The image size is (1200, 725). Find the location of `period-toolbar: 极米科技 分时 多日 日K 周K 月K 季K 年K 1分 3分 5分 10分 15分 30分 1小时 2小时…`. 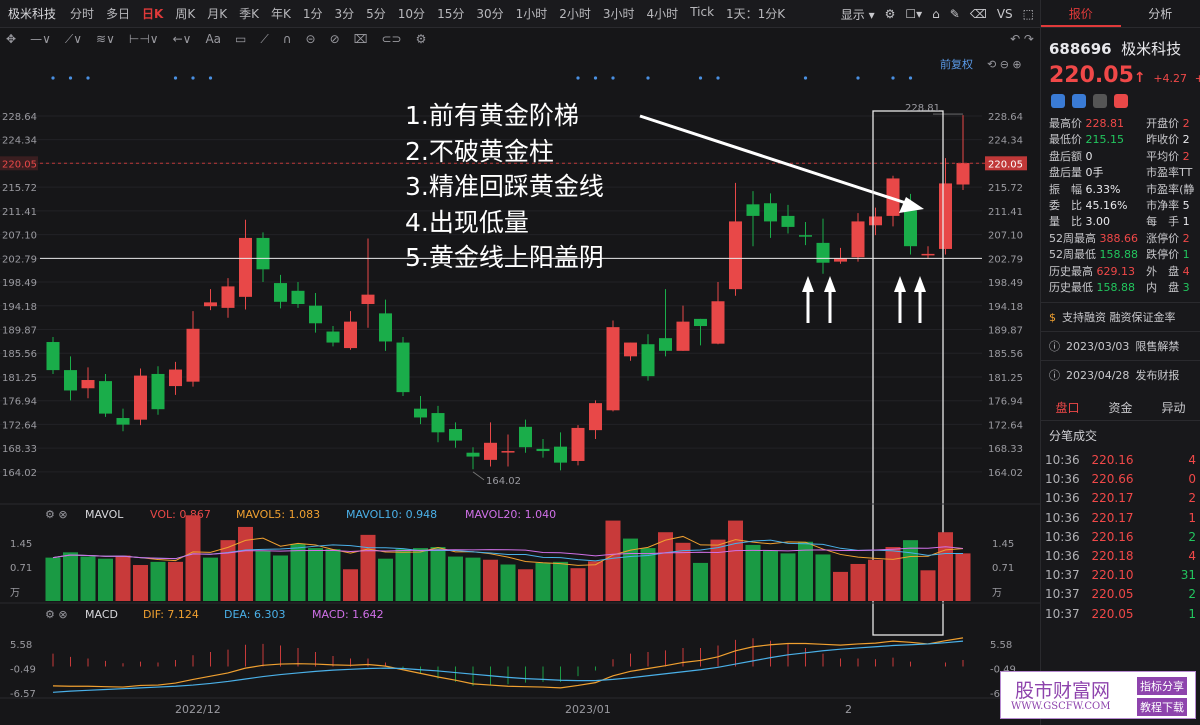

period-toolbar: 极米科技 分时 多日 日K 周K 月K 季K 年K 1分 3分 5分 10分 15分 30分 1小时 2小时… is located at coordinates (520, 14).